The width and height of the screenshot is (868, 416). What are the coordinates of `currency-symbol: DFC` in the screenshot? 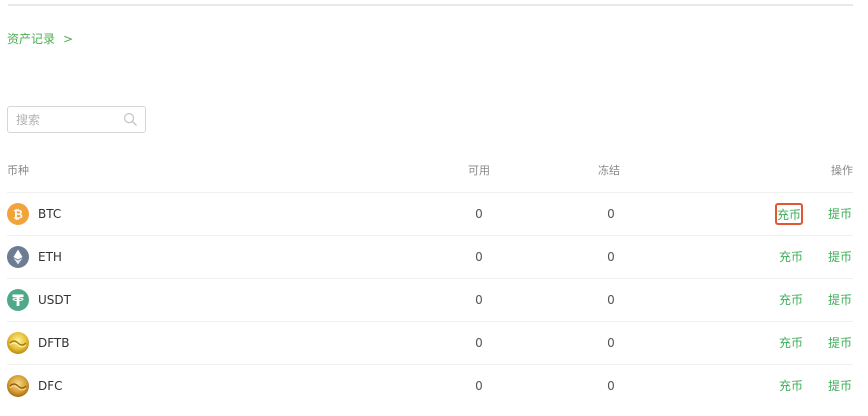 It's located at (50, 386).